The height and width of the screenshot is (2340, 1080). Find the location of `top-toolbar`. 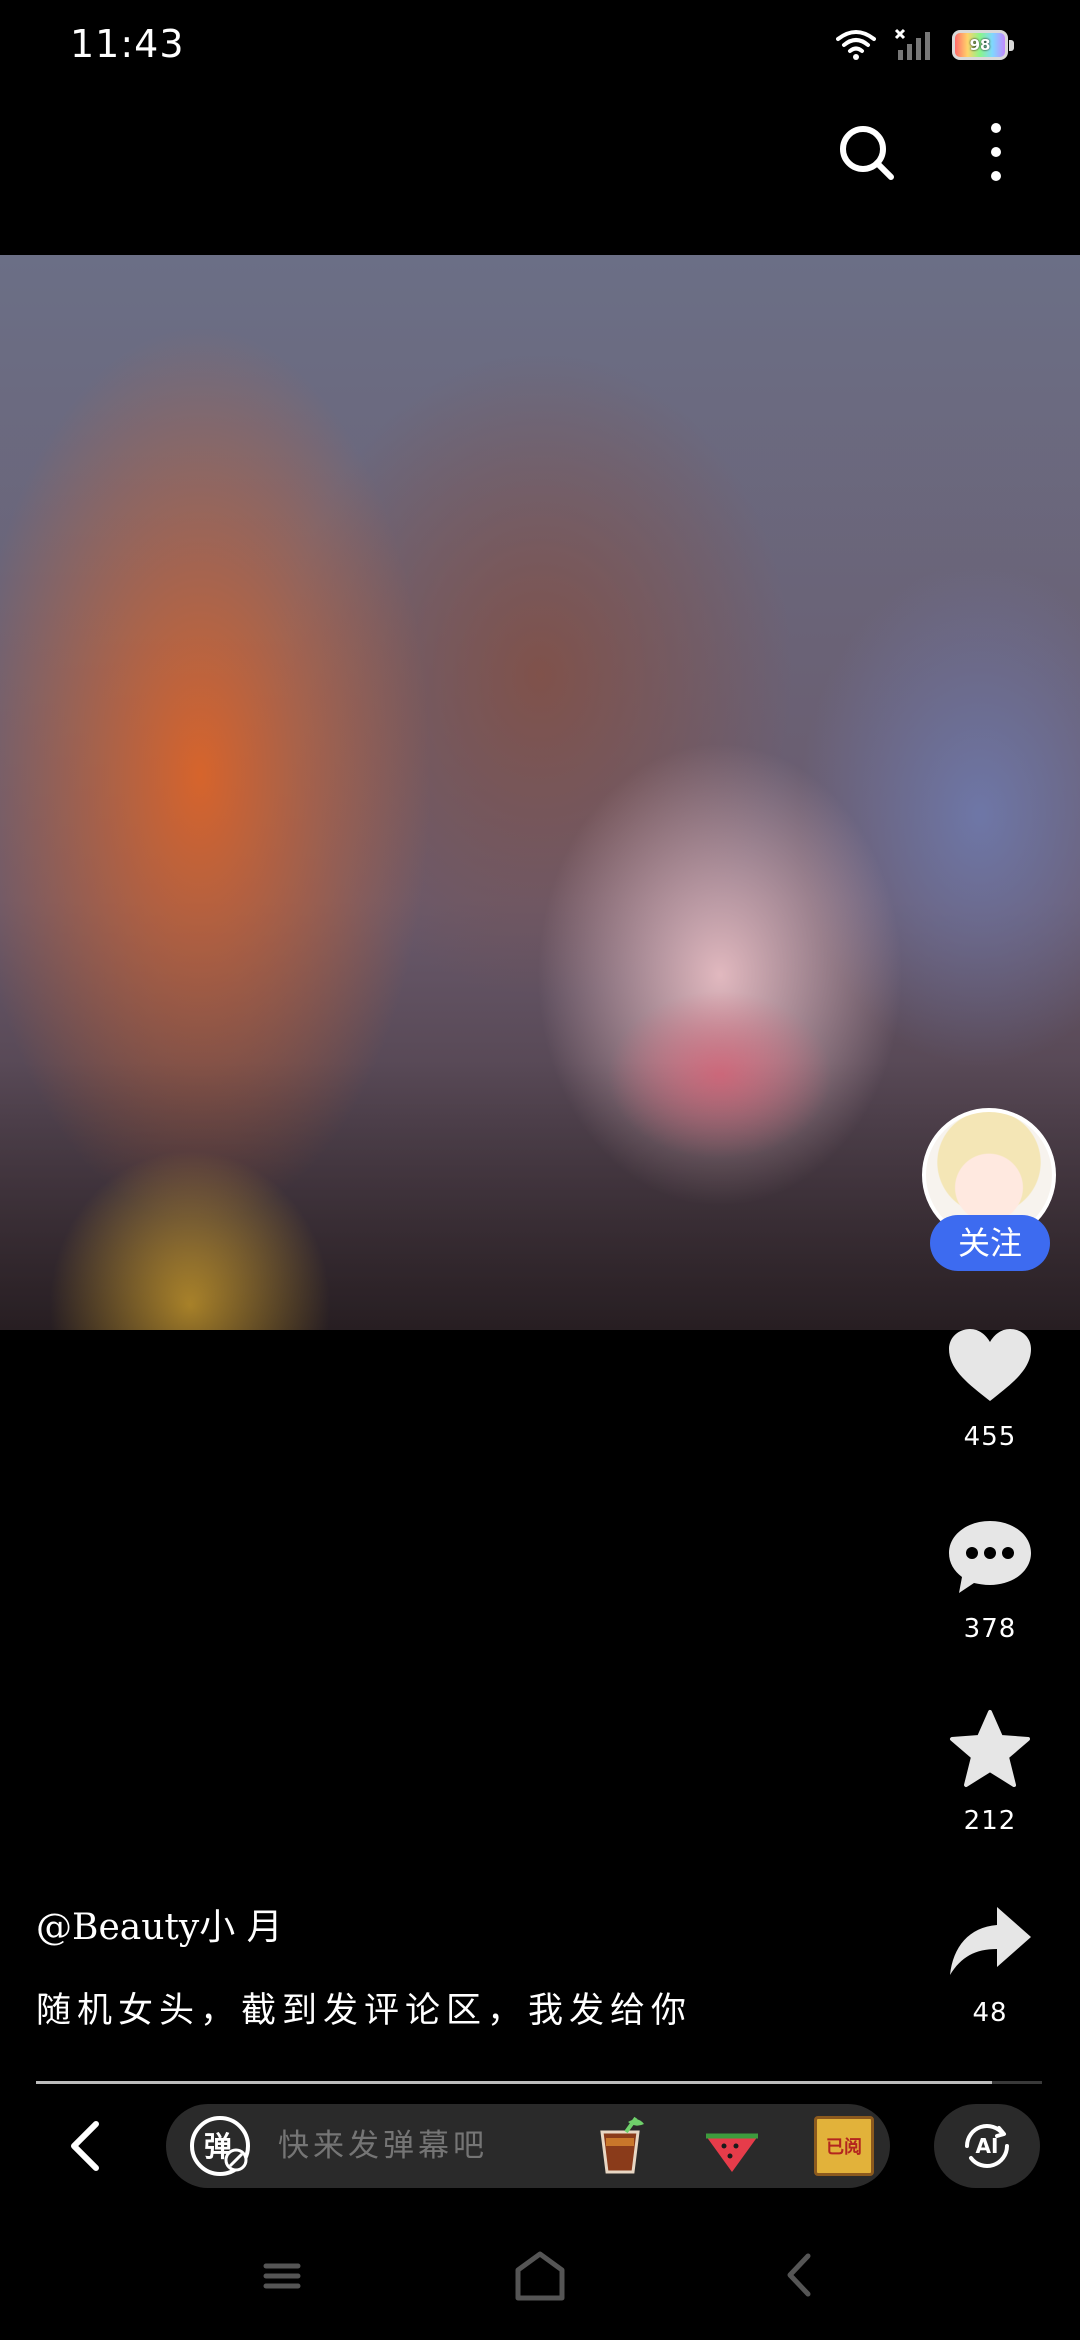

top-toolbar is located at coordinates (540, 150).